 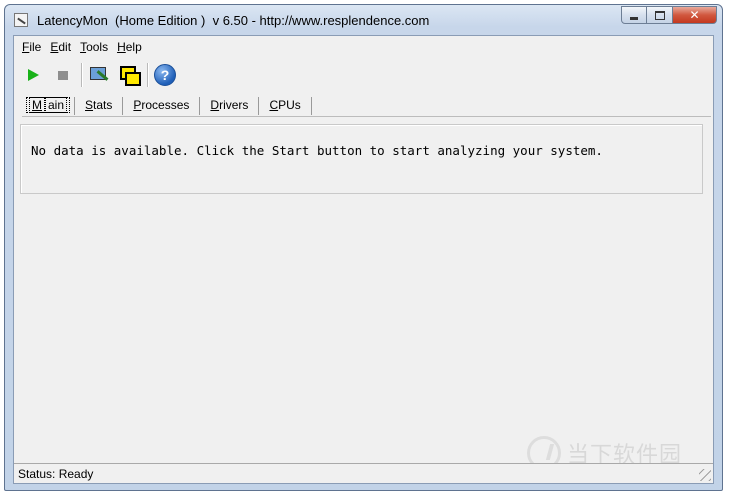 I want to click on tab-strip: Main Stats Processes Drivers CPUs, so click(x=167, y=104).